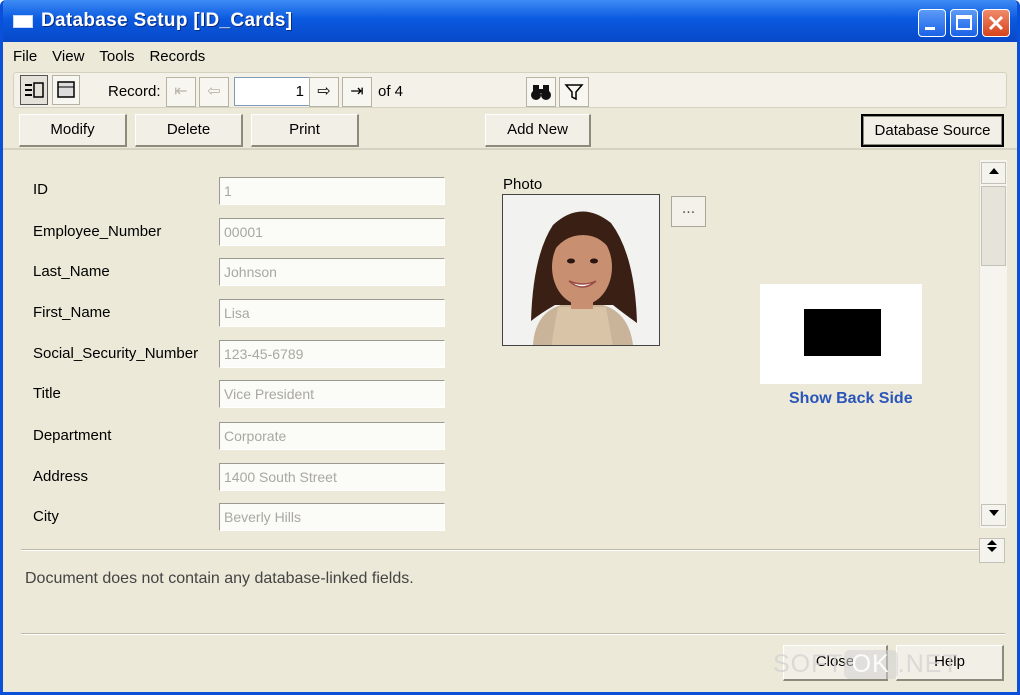 Image resolution: width=1020 pixels, height=695 pixels. What do you see at coordinates (513, 634) in the screenshot?
I see `bottom-divider` at bounding box center [513, 634].